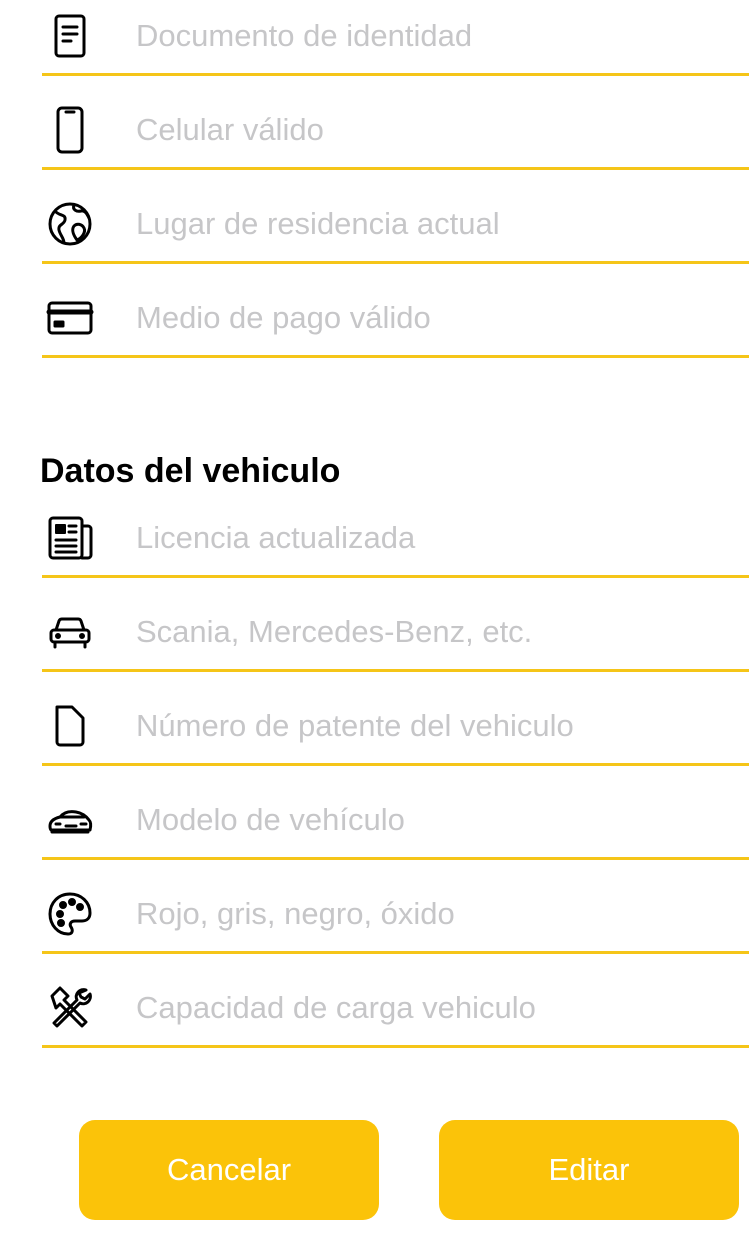  Describe the element at coordinates (70, 1008) in the screenshot. I see `tools-icon` at that location.